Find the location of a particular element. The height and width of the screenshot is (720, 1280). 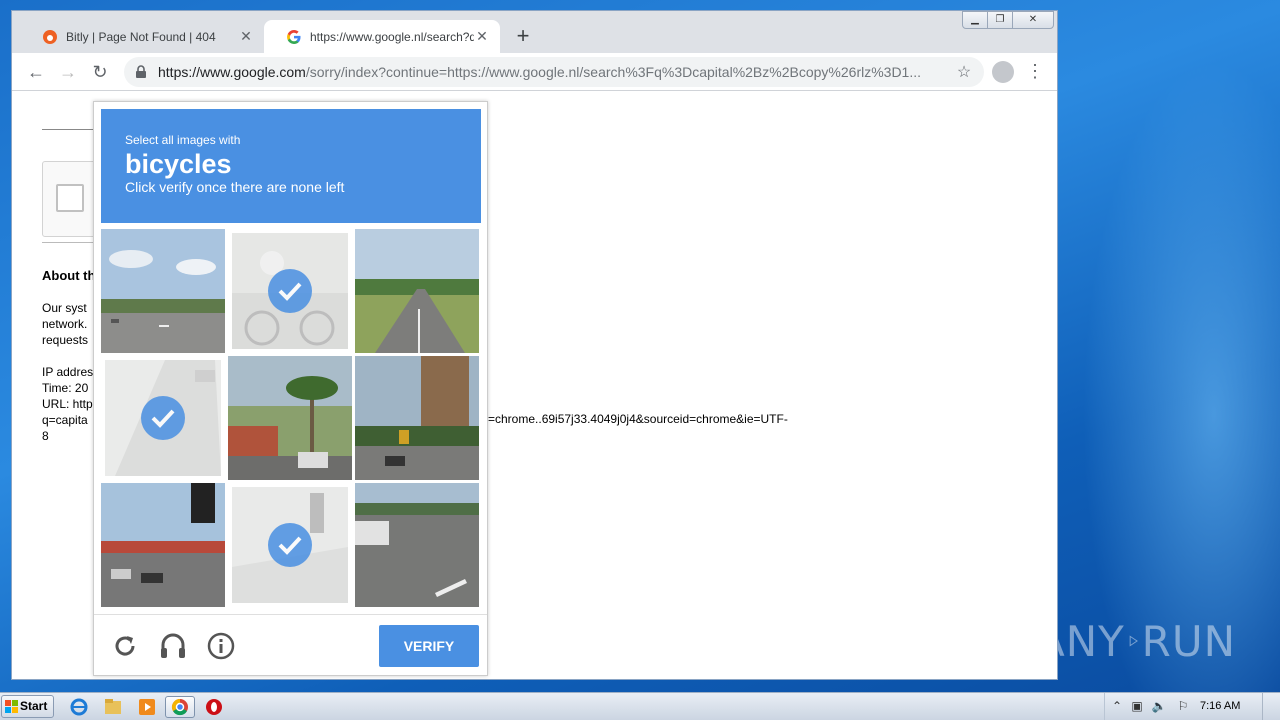

watermark-run: RUN is located at coordinates (1188, 641).